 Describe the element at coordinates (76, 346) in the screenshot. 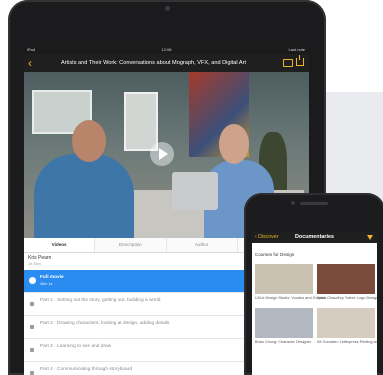

I see `list-item-title: Part 3 · Learning to see and draw` at that location.